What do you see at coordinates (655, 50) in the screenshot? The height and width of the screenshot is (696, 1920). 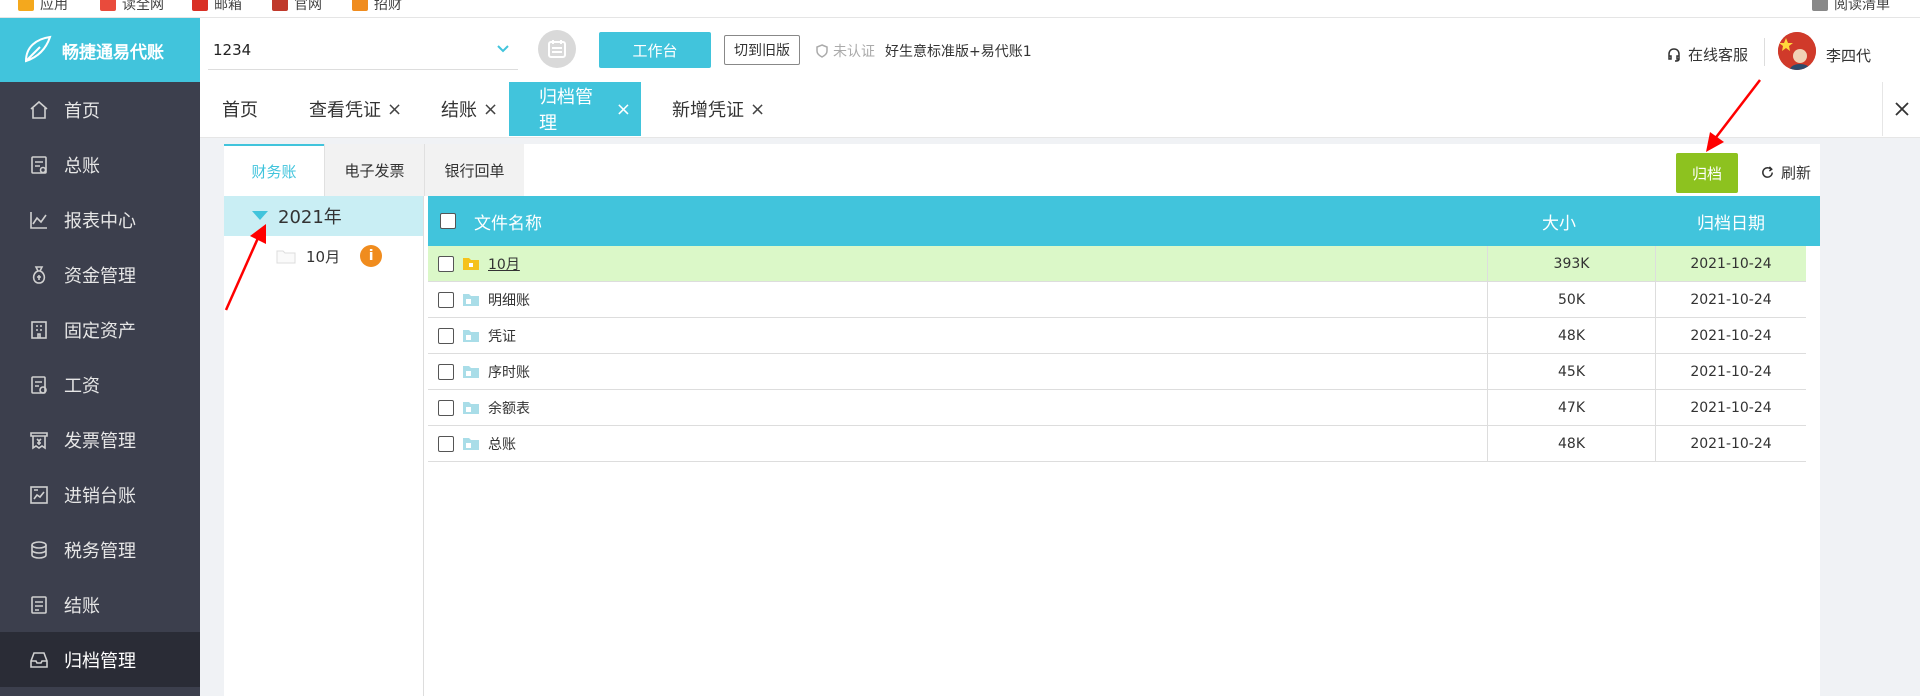 I see `workbench-button: 工作台` at bounding box center [655, 50].